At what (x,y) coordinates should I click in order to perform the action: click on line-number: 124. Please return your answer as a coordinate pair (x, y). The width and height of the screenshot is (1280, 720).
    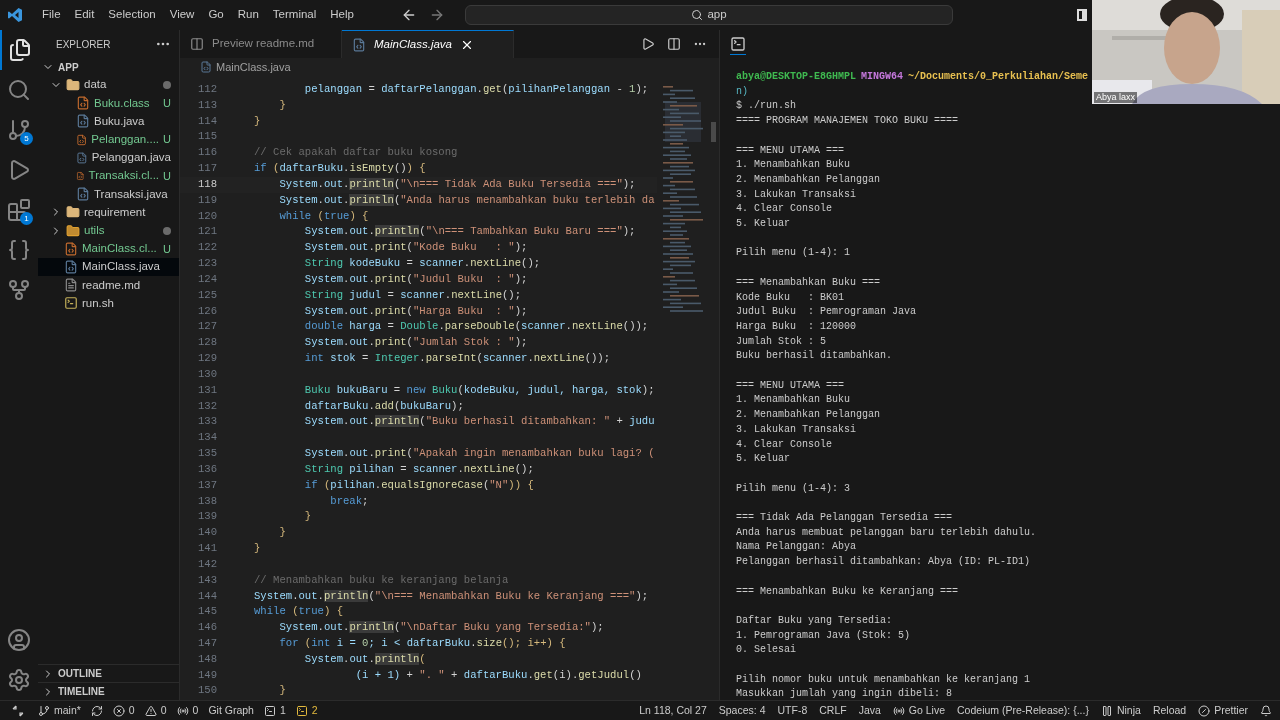
    Looking at the image, I should click on (206, 279).